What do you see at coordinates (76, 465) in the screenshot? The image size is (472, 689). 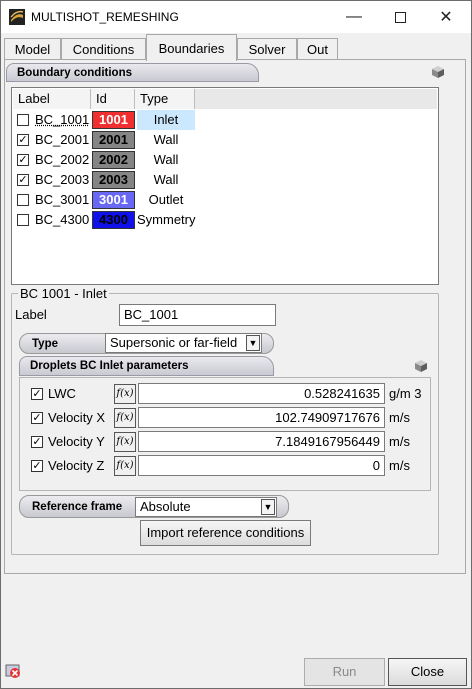 I see `param-name: Velocity Z` at bounding box center [76, 465].